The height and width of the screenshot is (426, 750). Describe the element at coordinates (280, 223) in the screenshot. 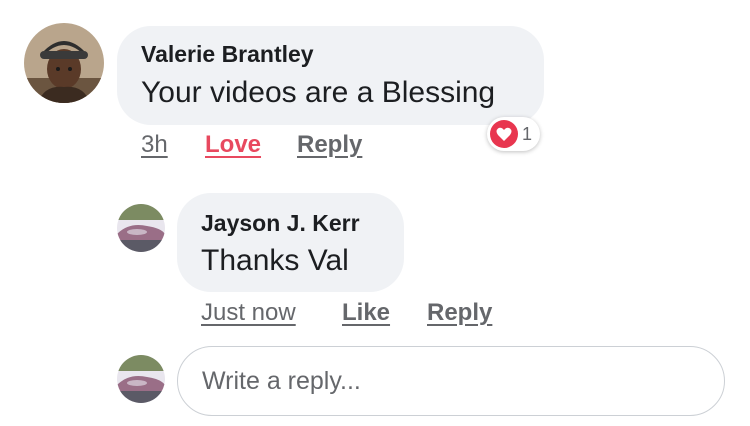

I see `reply-author: Jayson J. Kerr` at that location.